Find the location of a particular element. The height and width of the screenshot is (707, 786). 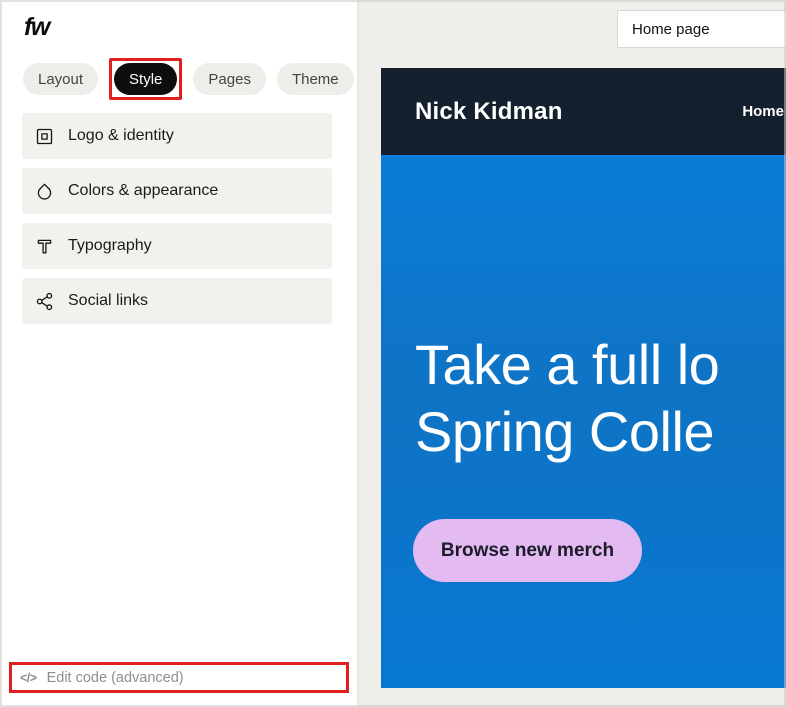

code-icon: </> is located at coordinates (28, 677).